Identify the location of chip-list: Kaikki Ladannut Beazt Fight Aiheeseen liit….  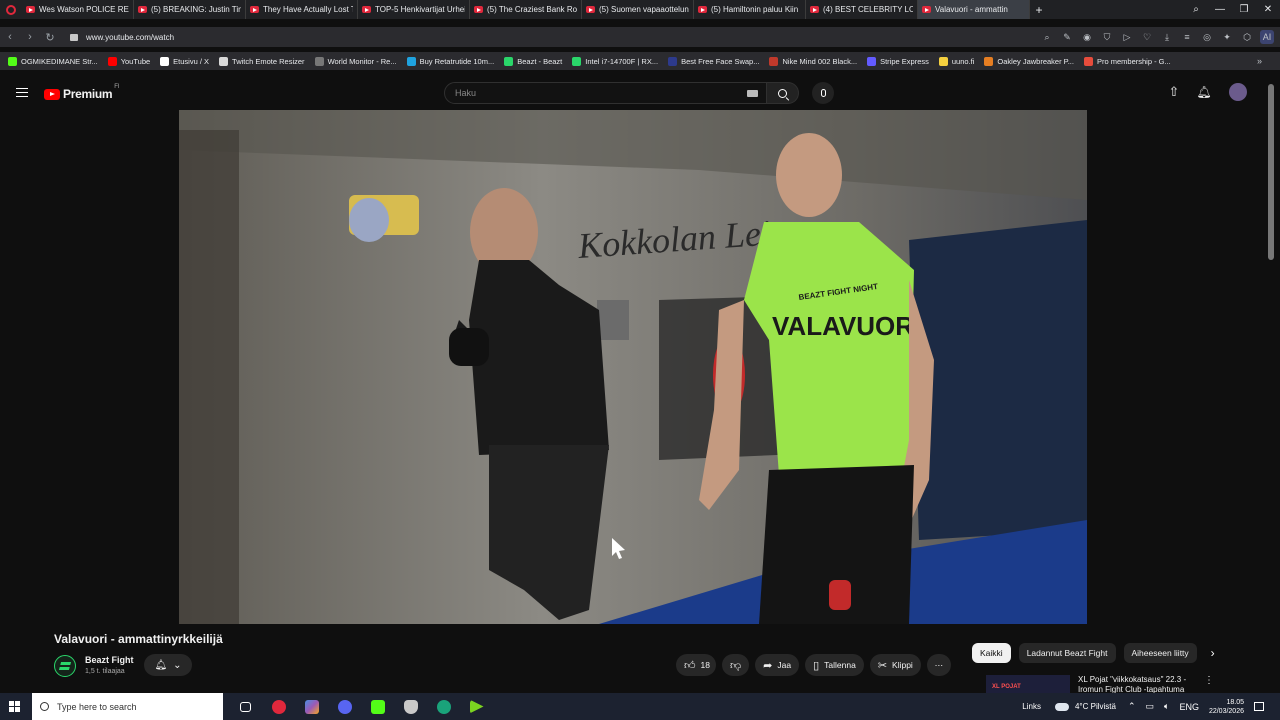
(1084, 653).